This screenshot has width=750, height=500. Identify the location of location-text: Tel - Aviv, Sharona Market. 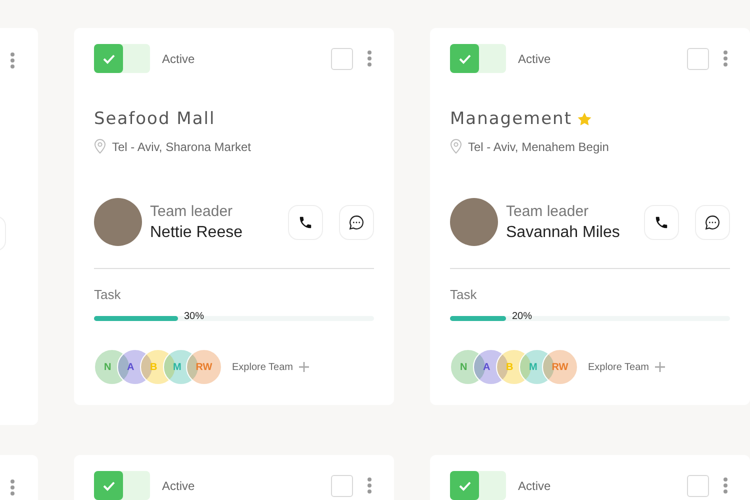
(181, 147).